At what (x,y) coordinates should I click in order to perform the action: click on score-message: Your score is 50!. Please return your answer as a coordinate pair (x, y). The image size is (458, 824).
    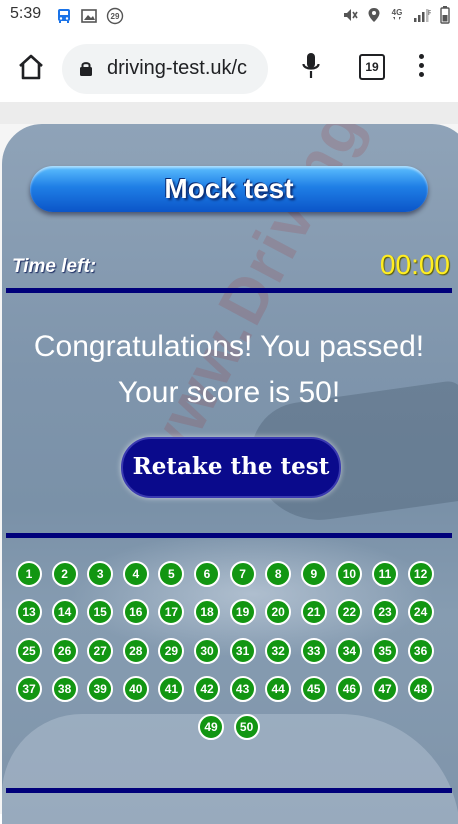
    Looking at the image, I should click on (229, 392).